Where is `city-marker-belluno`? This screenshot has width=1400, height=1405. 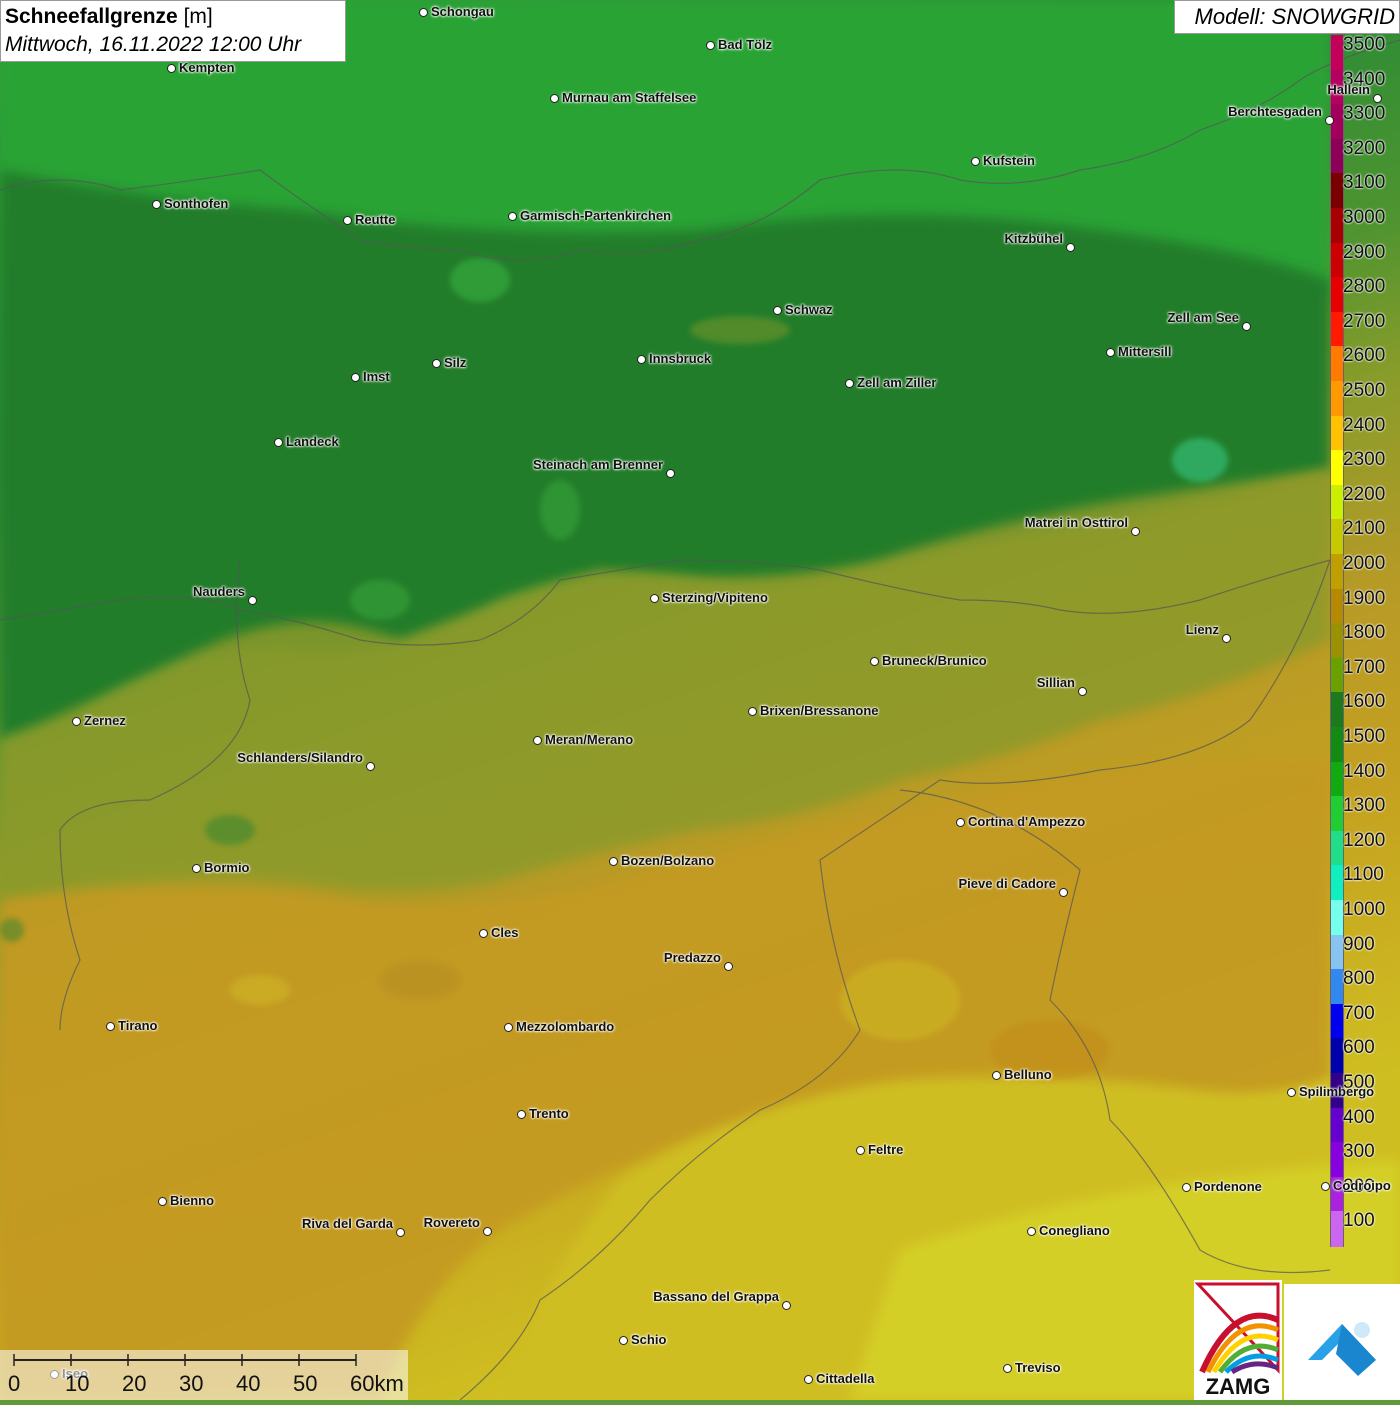
city-marker-belluno is located at coordinates (996, 1075).